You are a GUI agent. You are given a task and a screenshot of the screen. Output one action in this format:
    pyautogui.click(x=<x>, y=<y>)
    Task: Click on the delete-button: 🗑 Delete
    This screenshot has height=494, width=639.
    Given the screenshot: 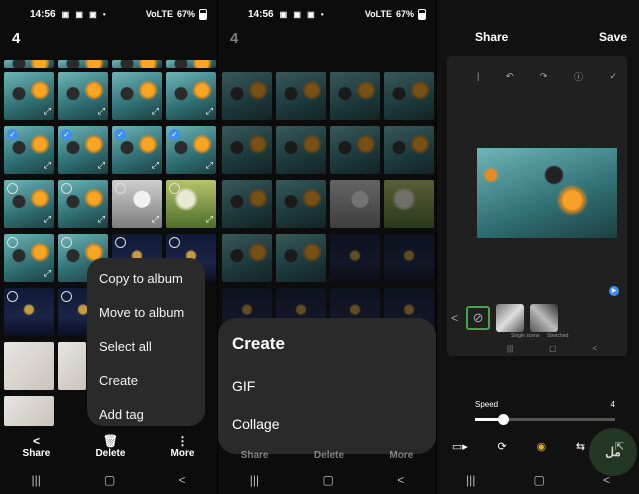 What is the action you would take?
    pyautogui.click(x=110, y=447)
    